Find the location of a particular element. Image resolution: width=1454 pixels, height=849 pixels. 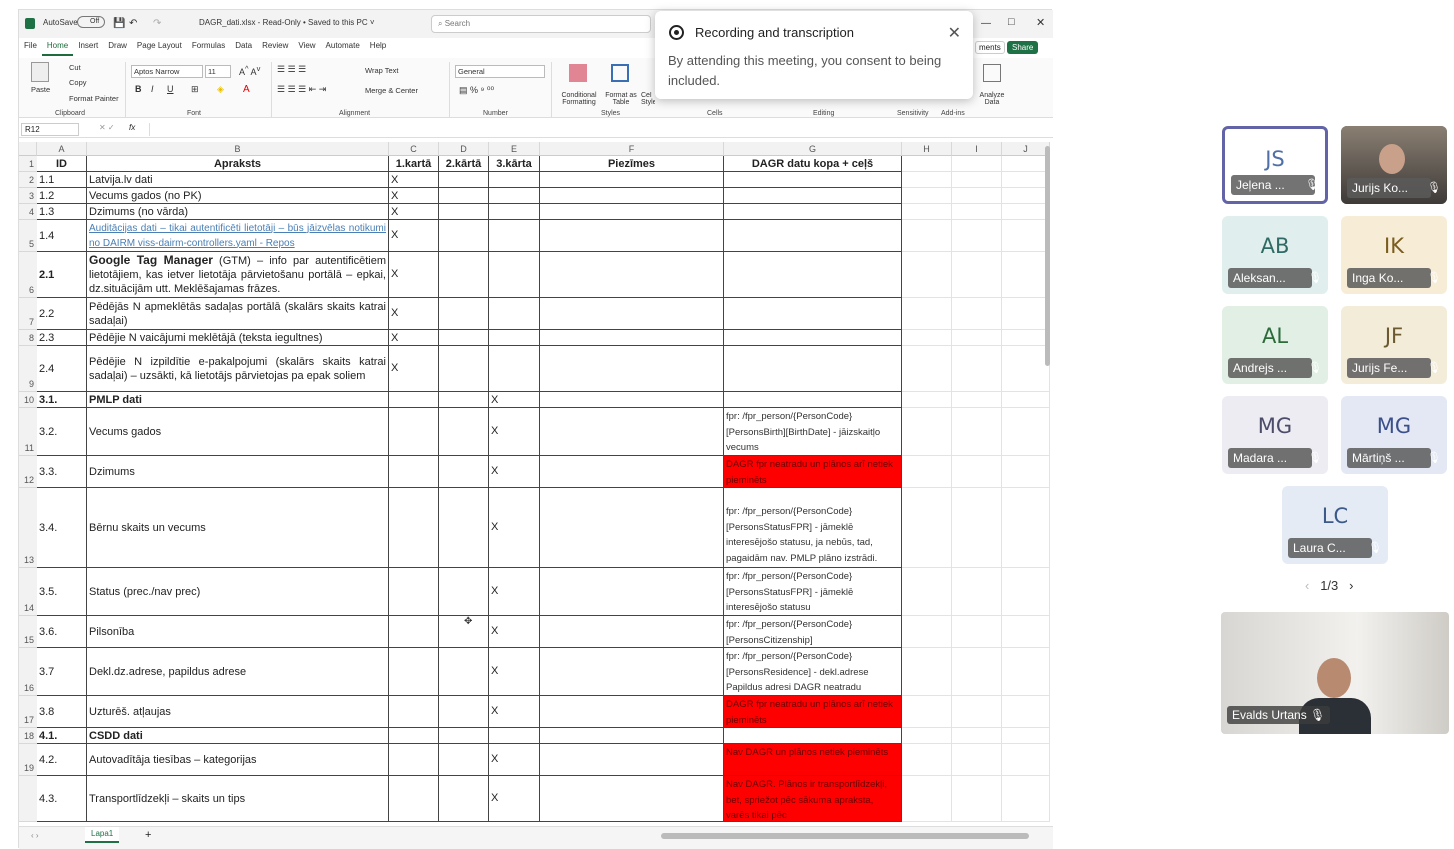

cell-b17: Uzturēš. atļaujas is located at coordinates (238, 712).